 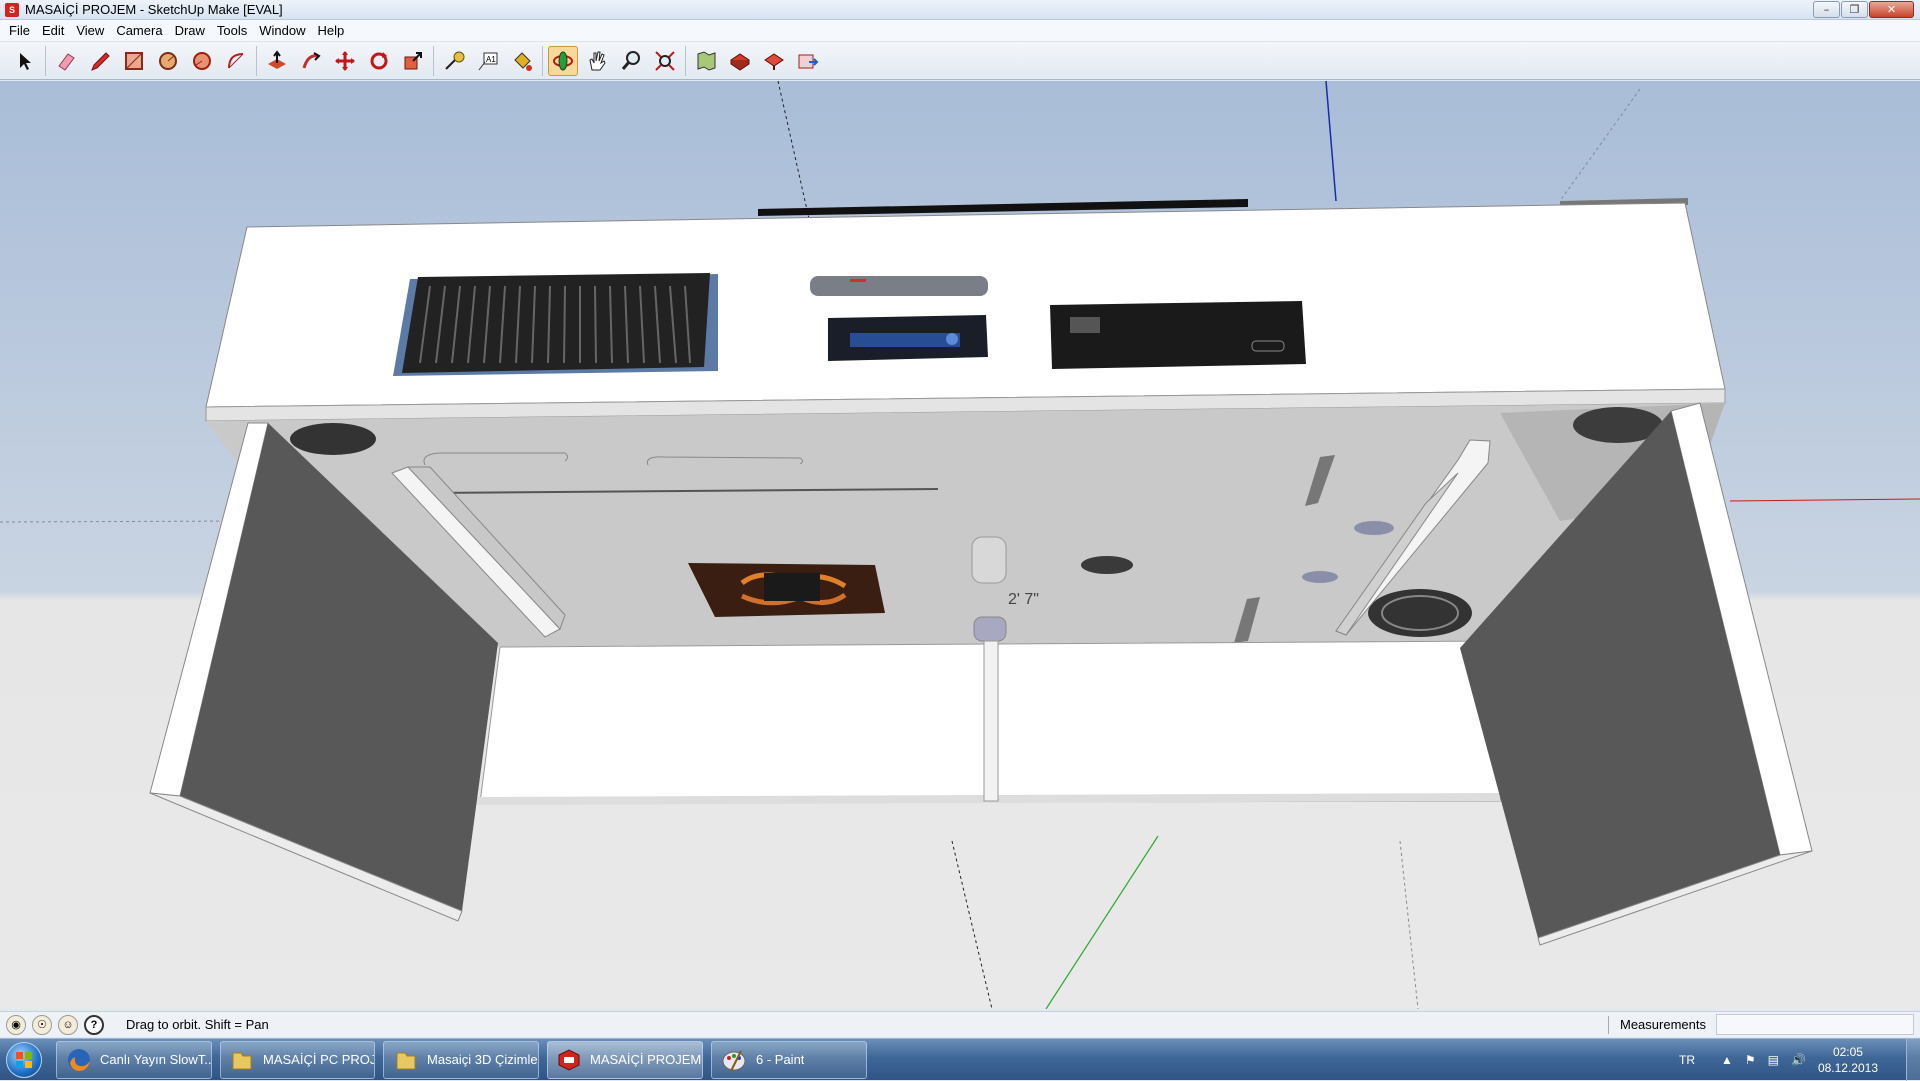 What do you see at coordinates (734, 1060) in the screenshot?
I see `paint-icon` at bounding box center [734, 1060].